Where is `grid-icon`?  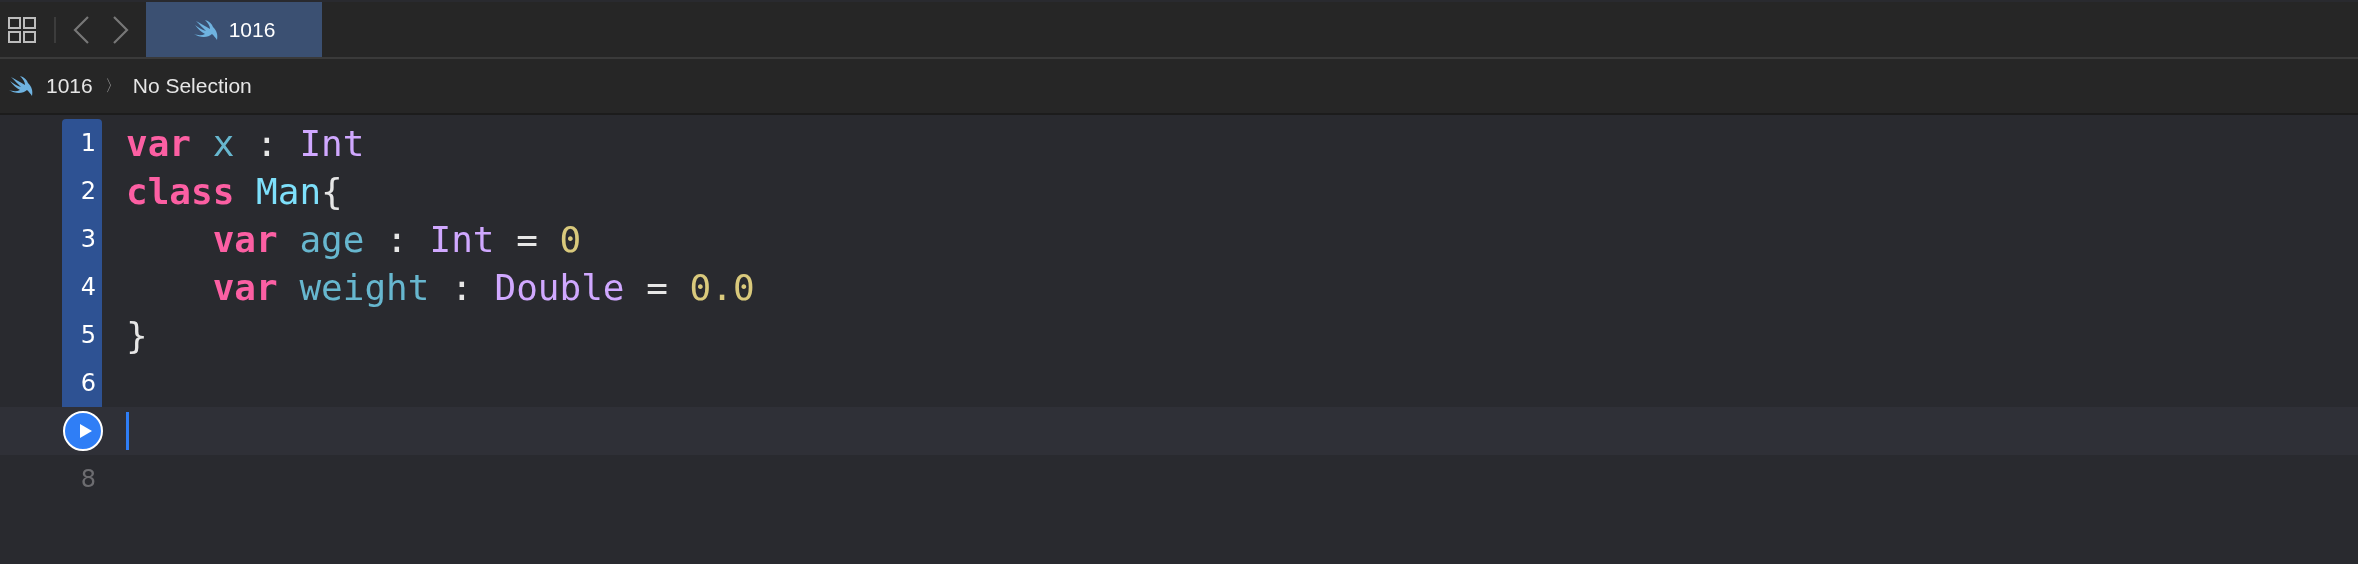
grid-icon is located at coordinates (22, 29).